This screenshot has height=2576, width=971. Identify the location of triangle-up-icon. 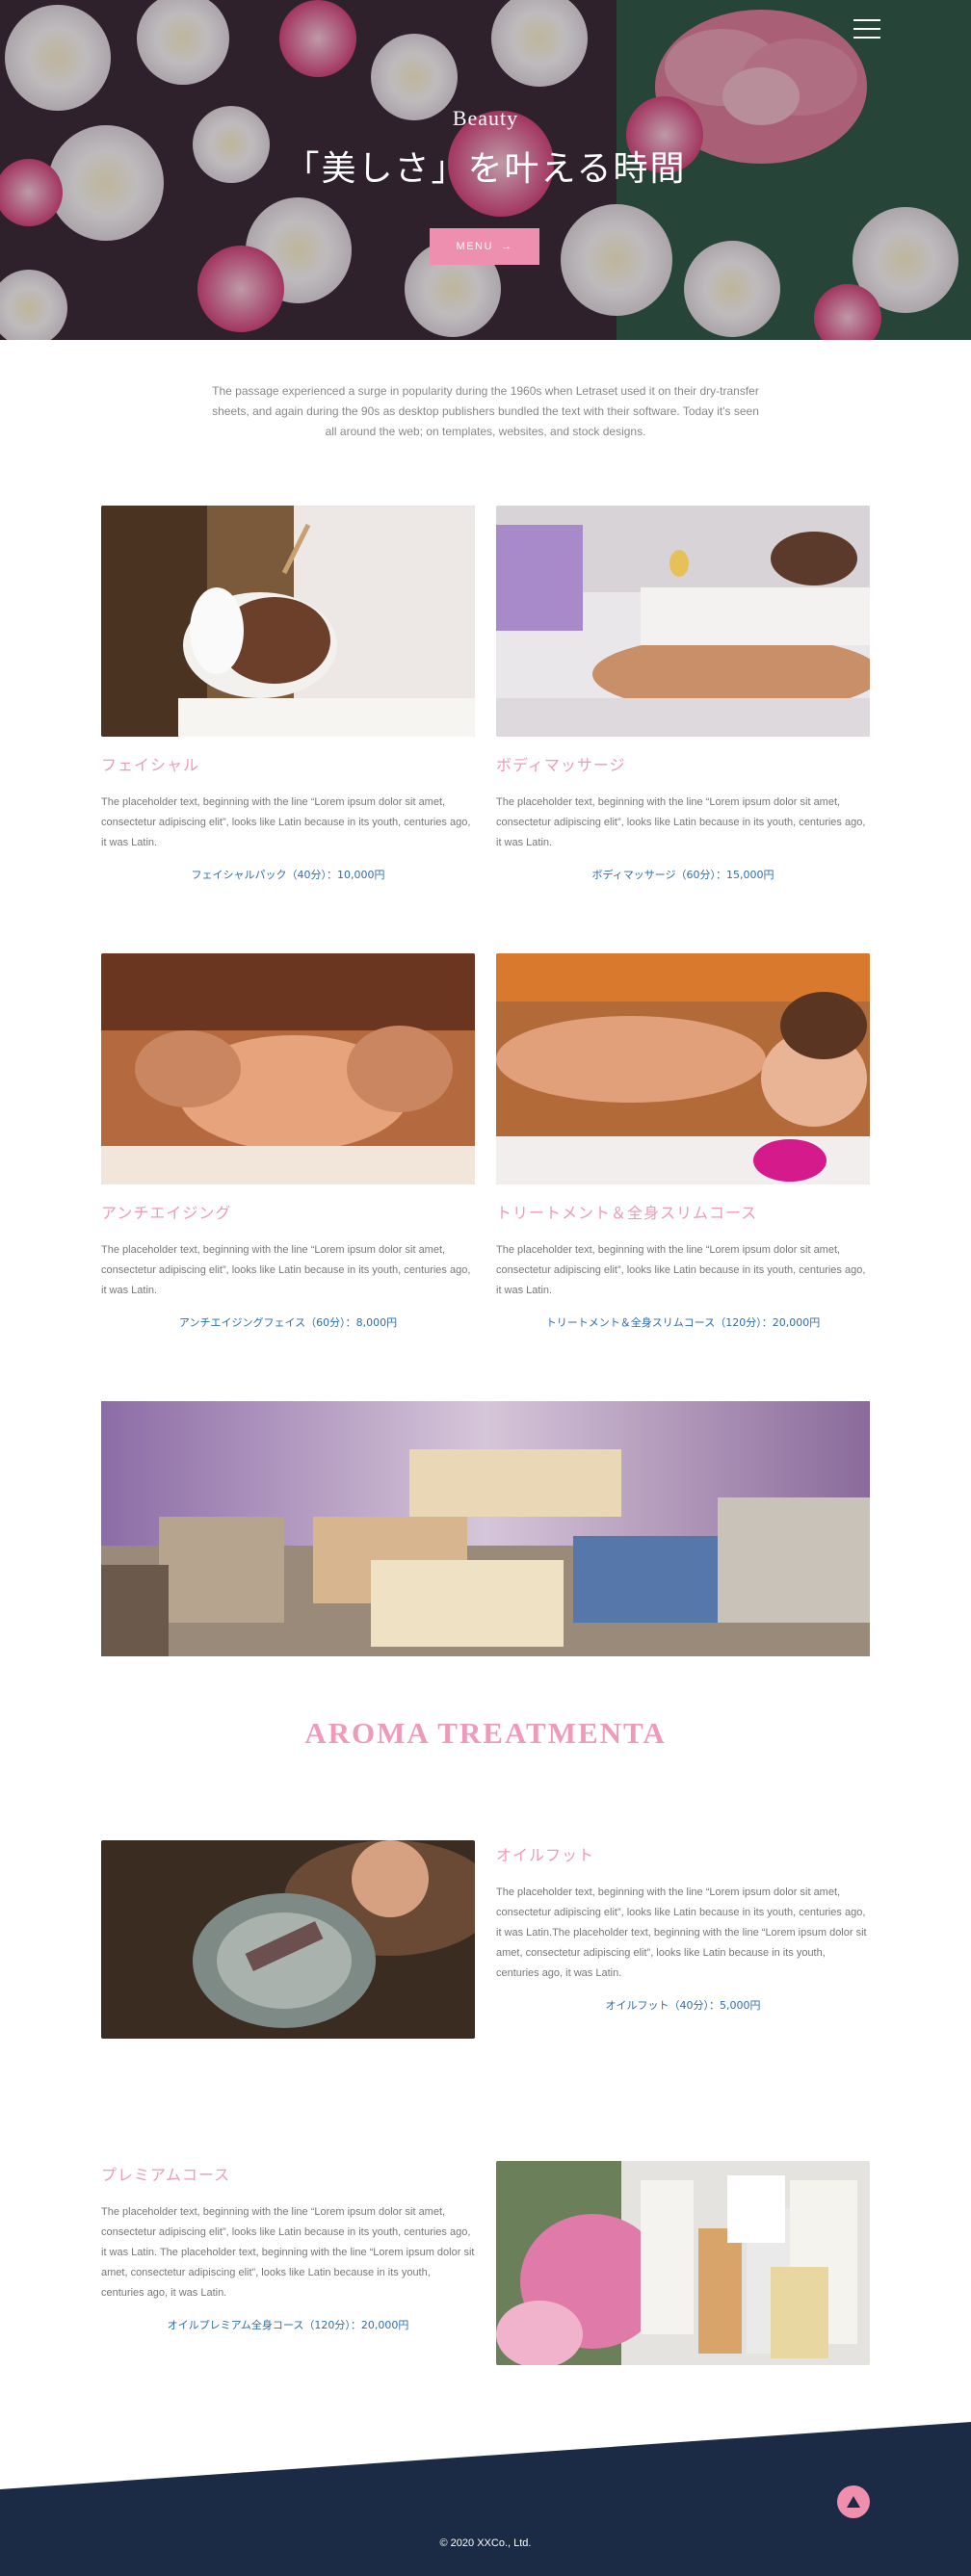
(854, 2502).